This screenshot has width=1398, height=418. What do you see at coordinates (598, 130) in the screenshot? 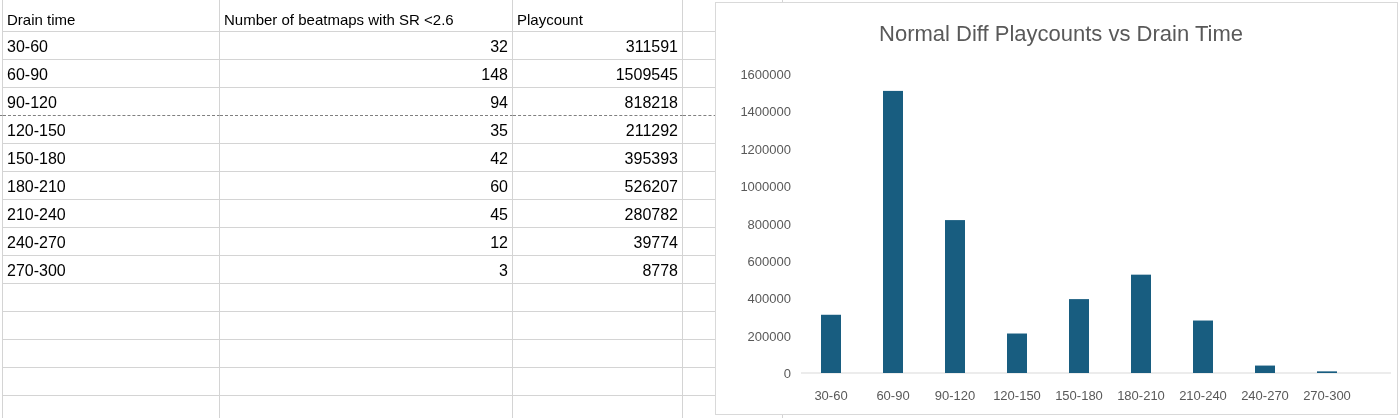
I see `table-cell: 211292` at bounding box center [598, 130].